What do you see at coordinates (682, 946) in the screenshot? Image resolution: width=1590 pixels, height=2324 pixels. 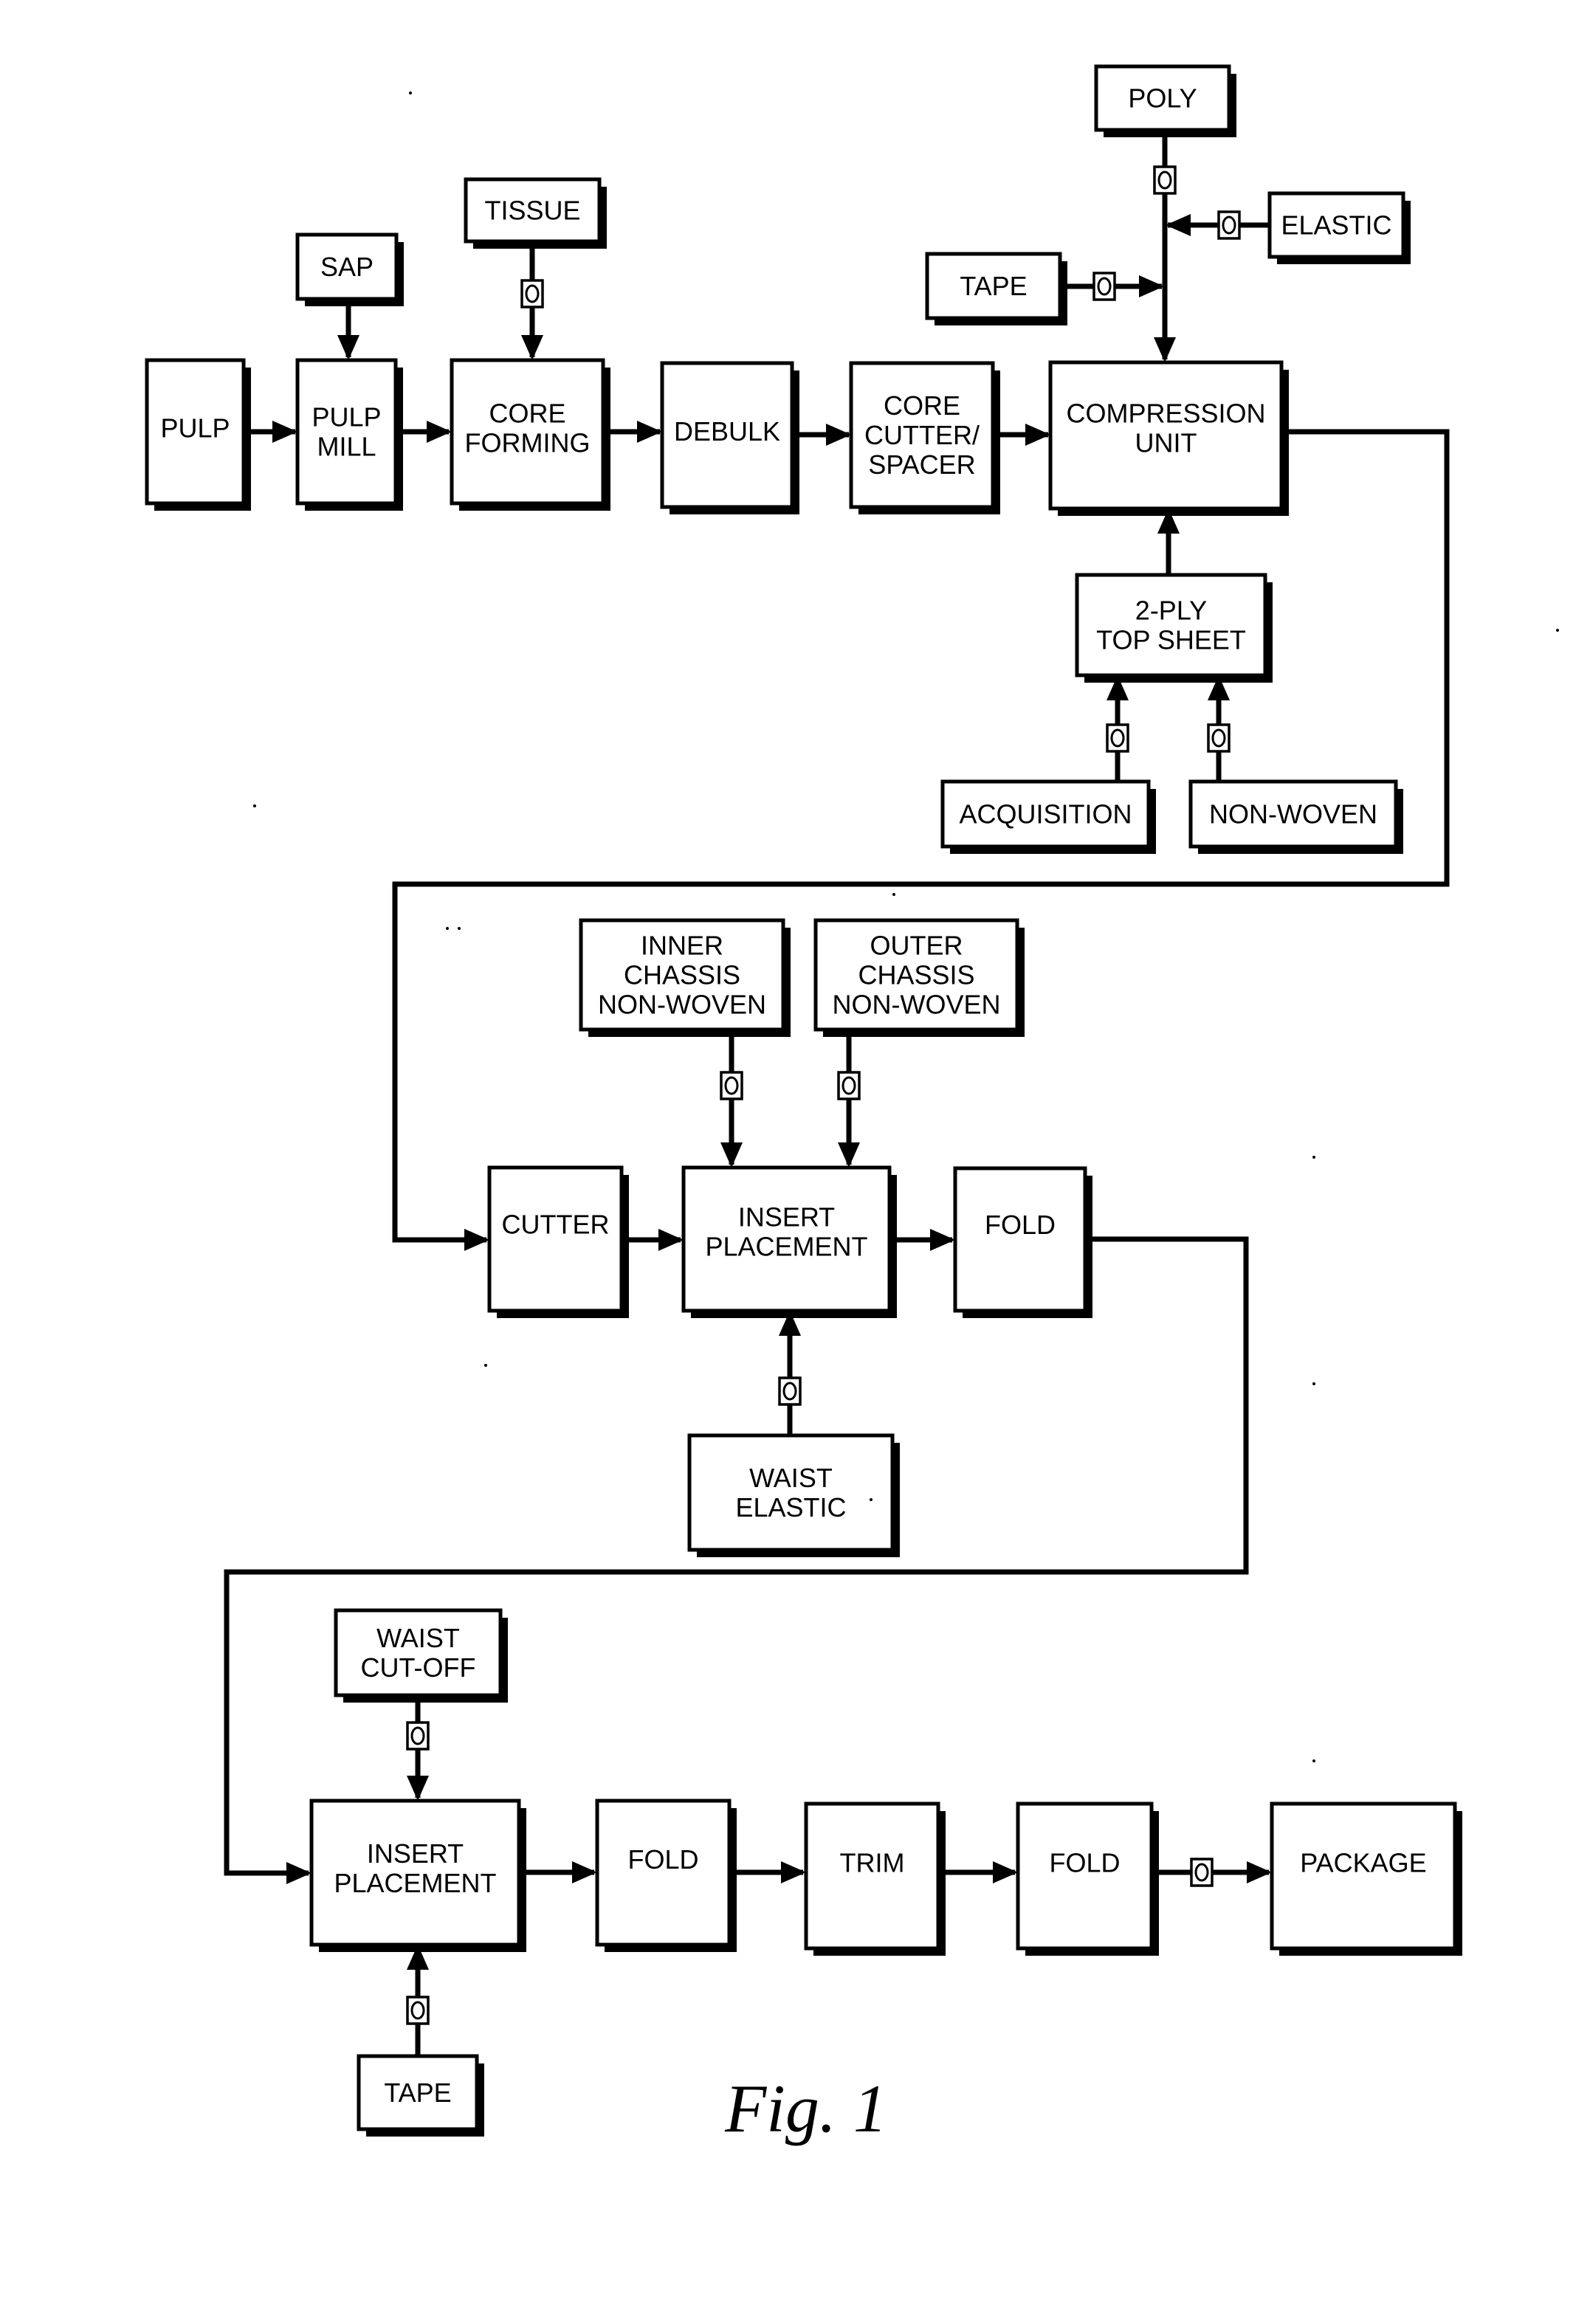 I see `box-label: INNER` at bounding box center [682, 946].